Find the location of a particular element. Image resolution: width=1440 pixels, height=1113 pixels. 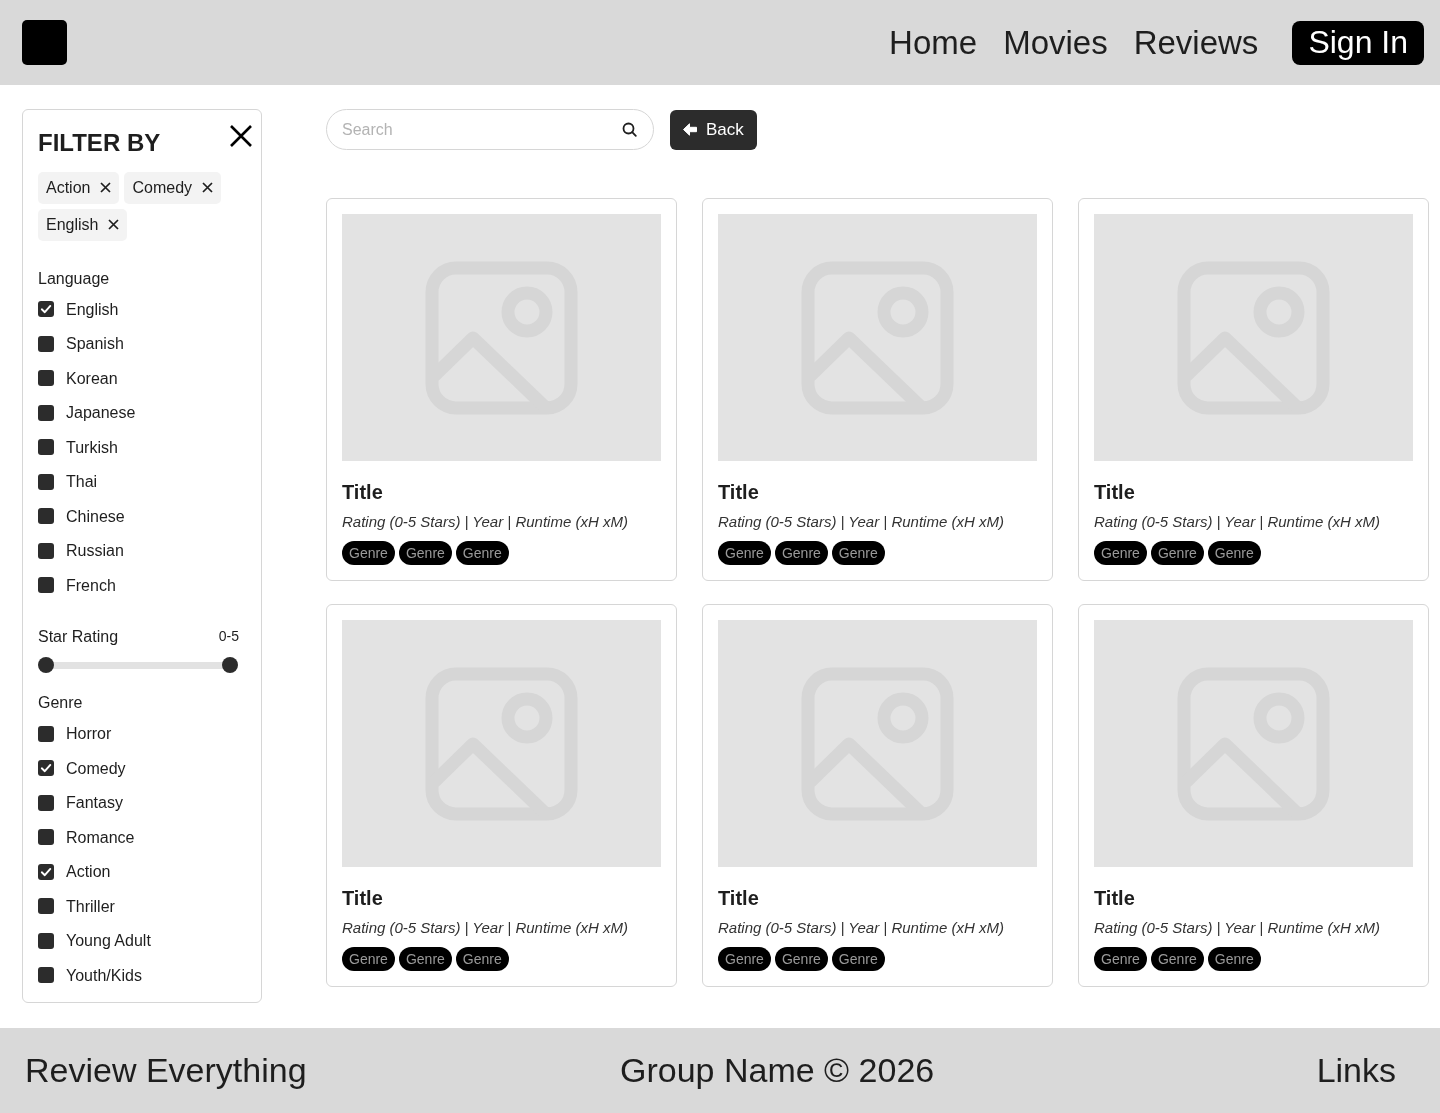

checkbox-label: Korean is located at coordinates (92, 378).